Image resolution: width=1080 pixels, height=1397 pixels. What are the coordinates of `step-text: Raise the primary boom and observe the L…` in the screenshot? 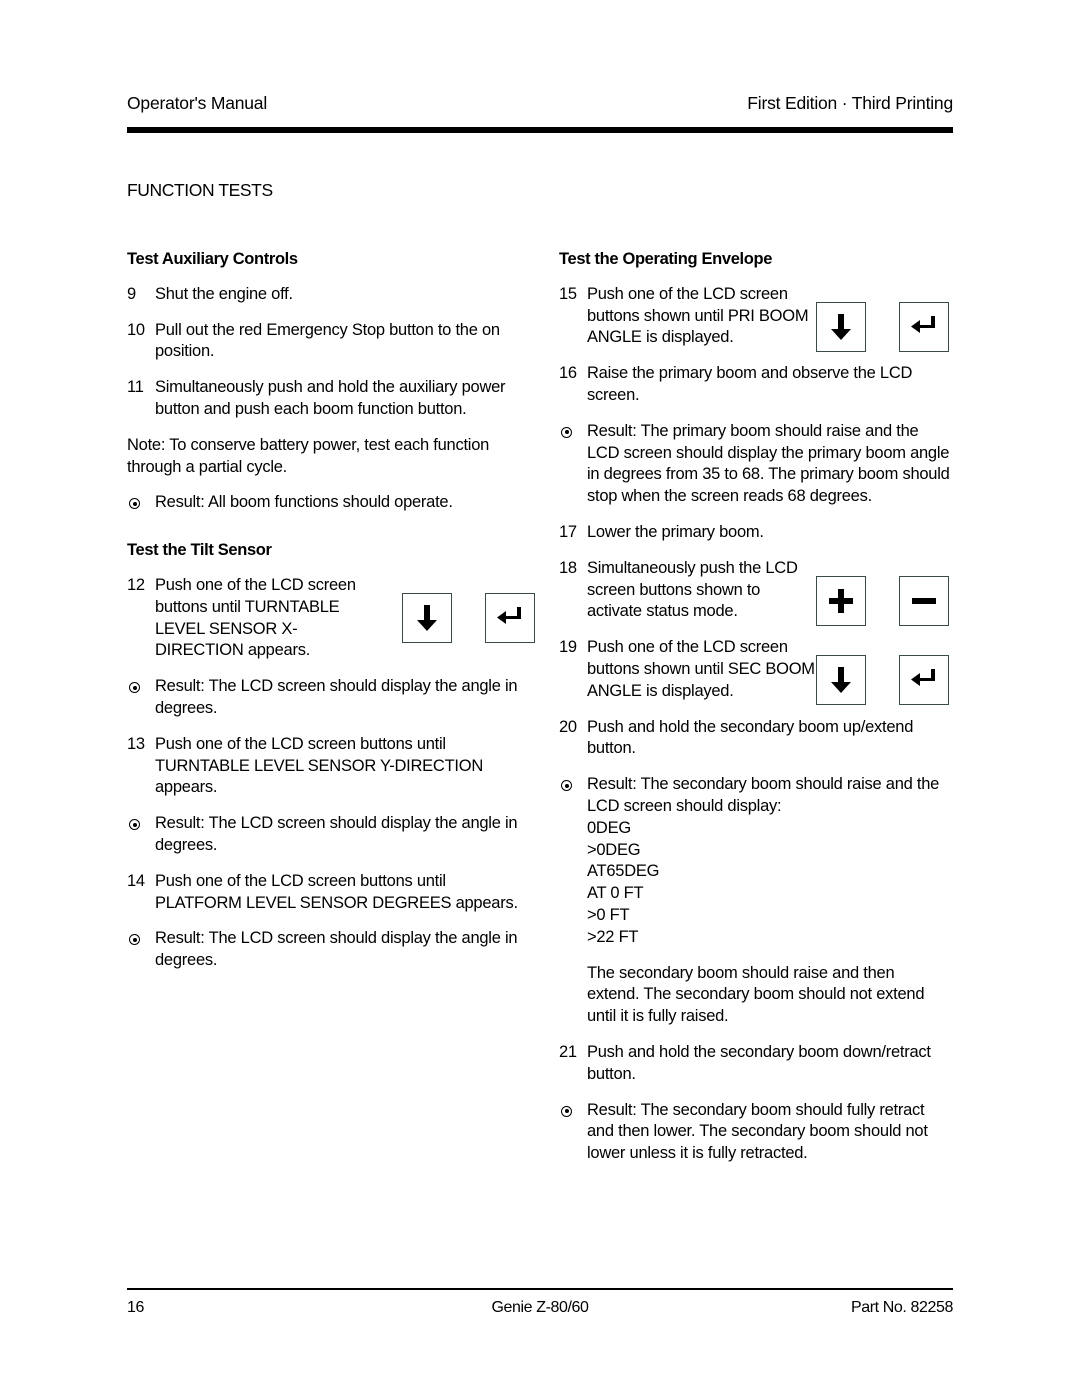 It's located at (750, 384).